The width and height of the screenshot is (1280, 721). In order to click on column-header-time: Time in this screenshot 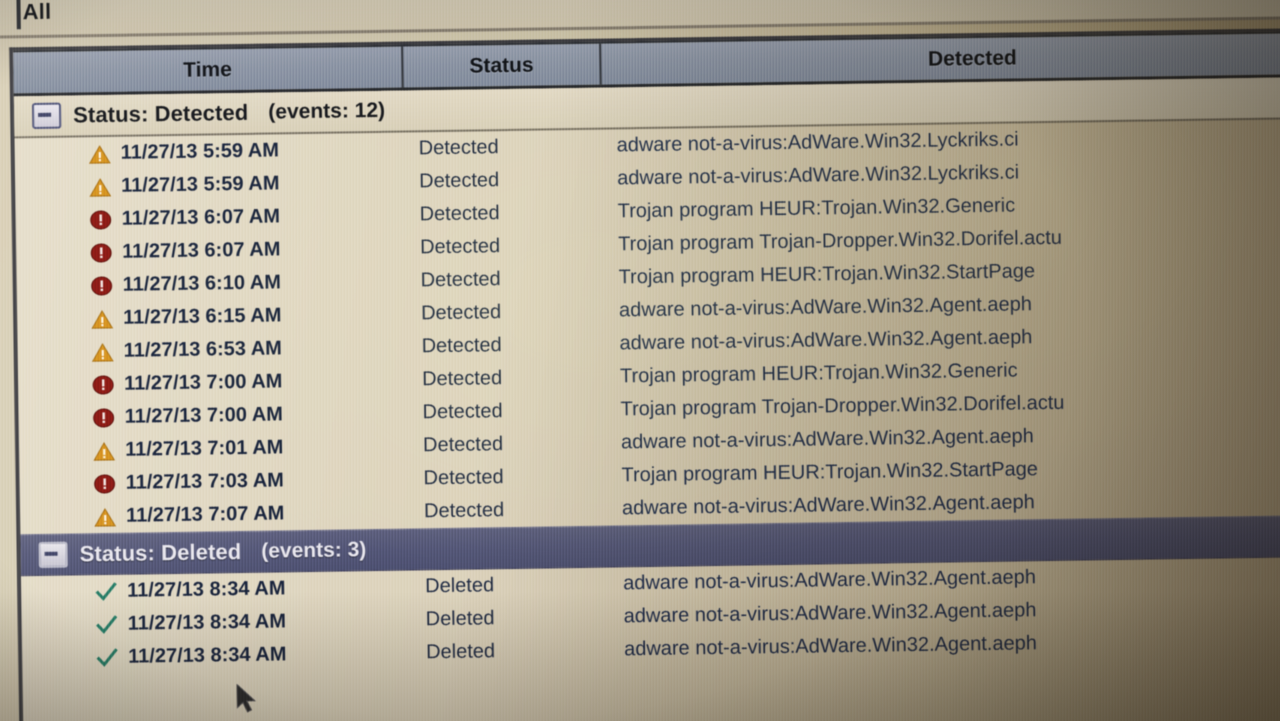, I will do `click(208, 70)`.